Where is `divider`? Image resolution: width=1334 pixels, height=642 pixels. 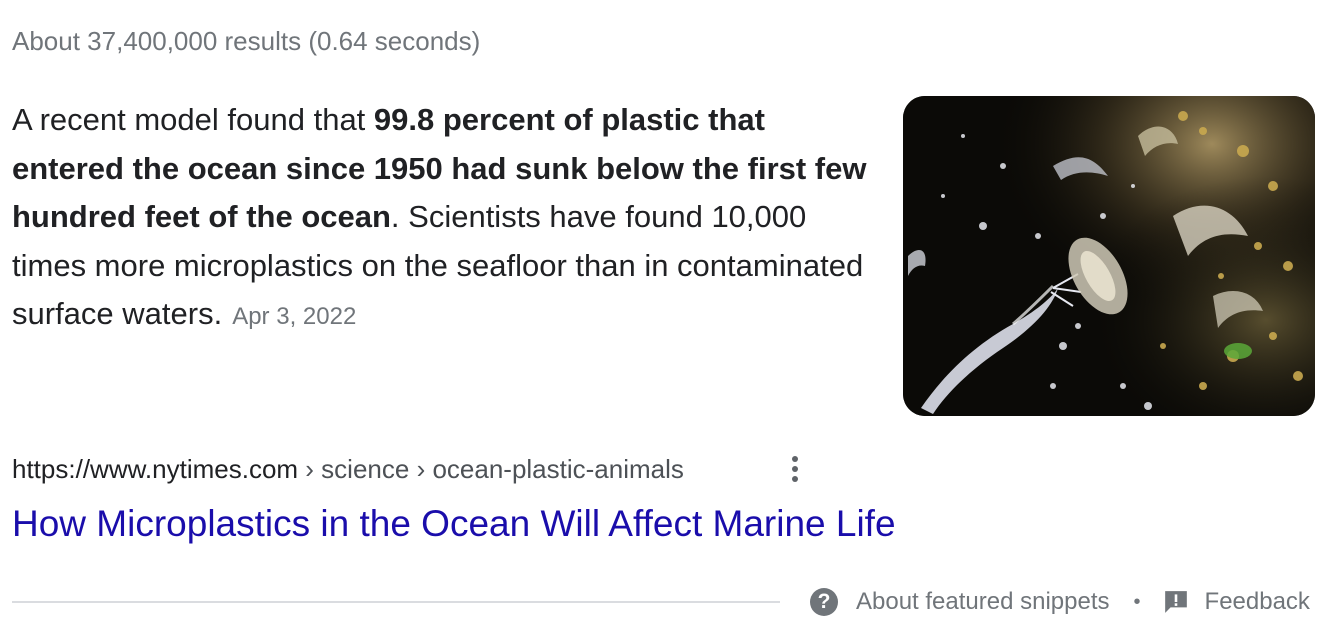
divider is located at coordinates (396, 602).